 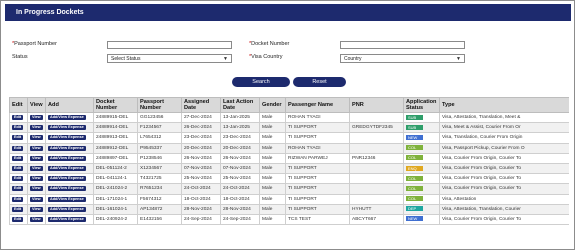 I want to click on assigned-date: 24-Sep-2024, so click(x=201, y=219).